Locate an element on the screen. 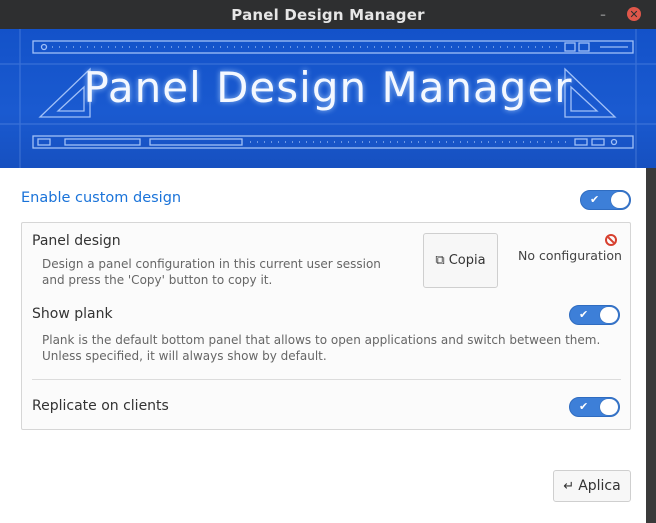 This screenshot has width=656, height=523. show-plank-switch: ✔ is located at coordinates (594, 315).